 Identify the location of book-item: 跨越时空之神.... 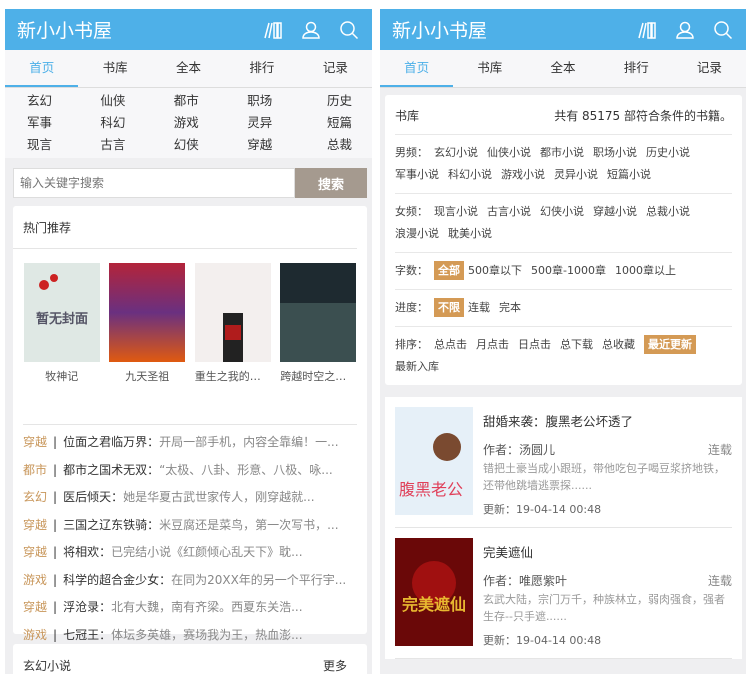
(318, 323).